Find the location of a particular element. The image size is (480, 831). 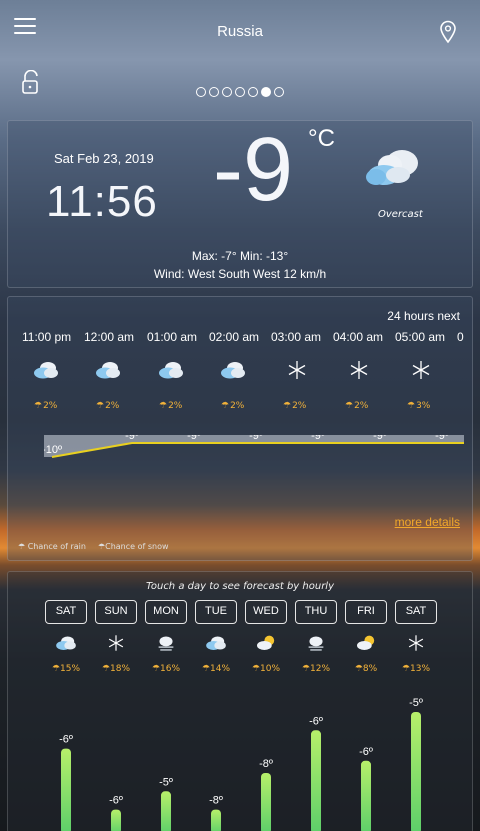

chart-legend: ☂ Chance of rain ☂Chance of snow is located at coordinates (93, 546).